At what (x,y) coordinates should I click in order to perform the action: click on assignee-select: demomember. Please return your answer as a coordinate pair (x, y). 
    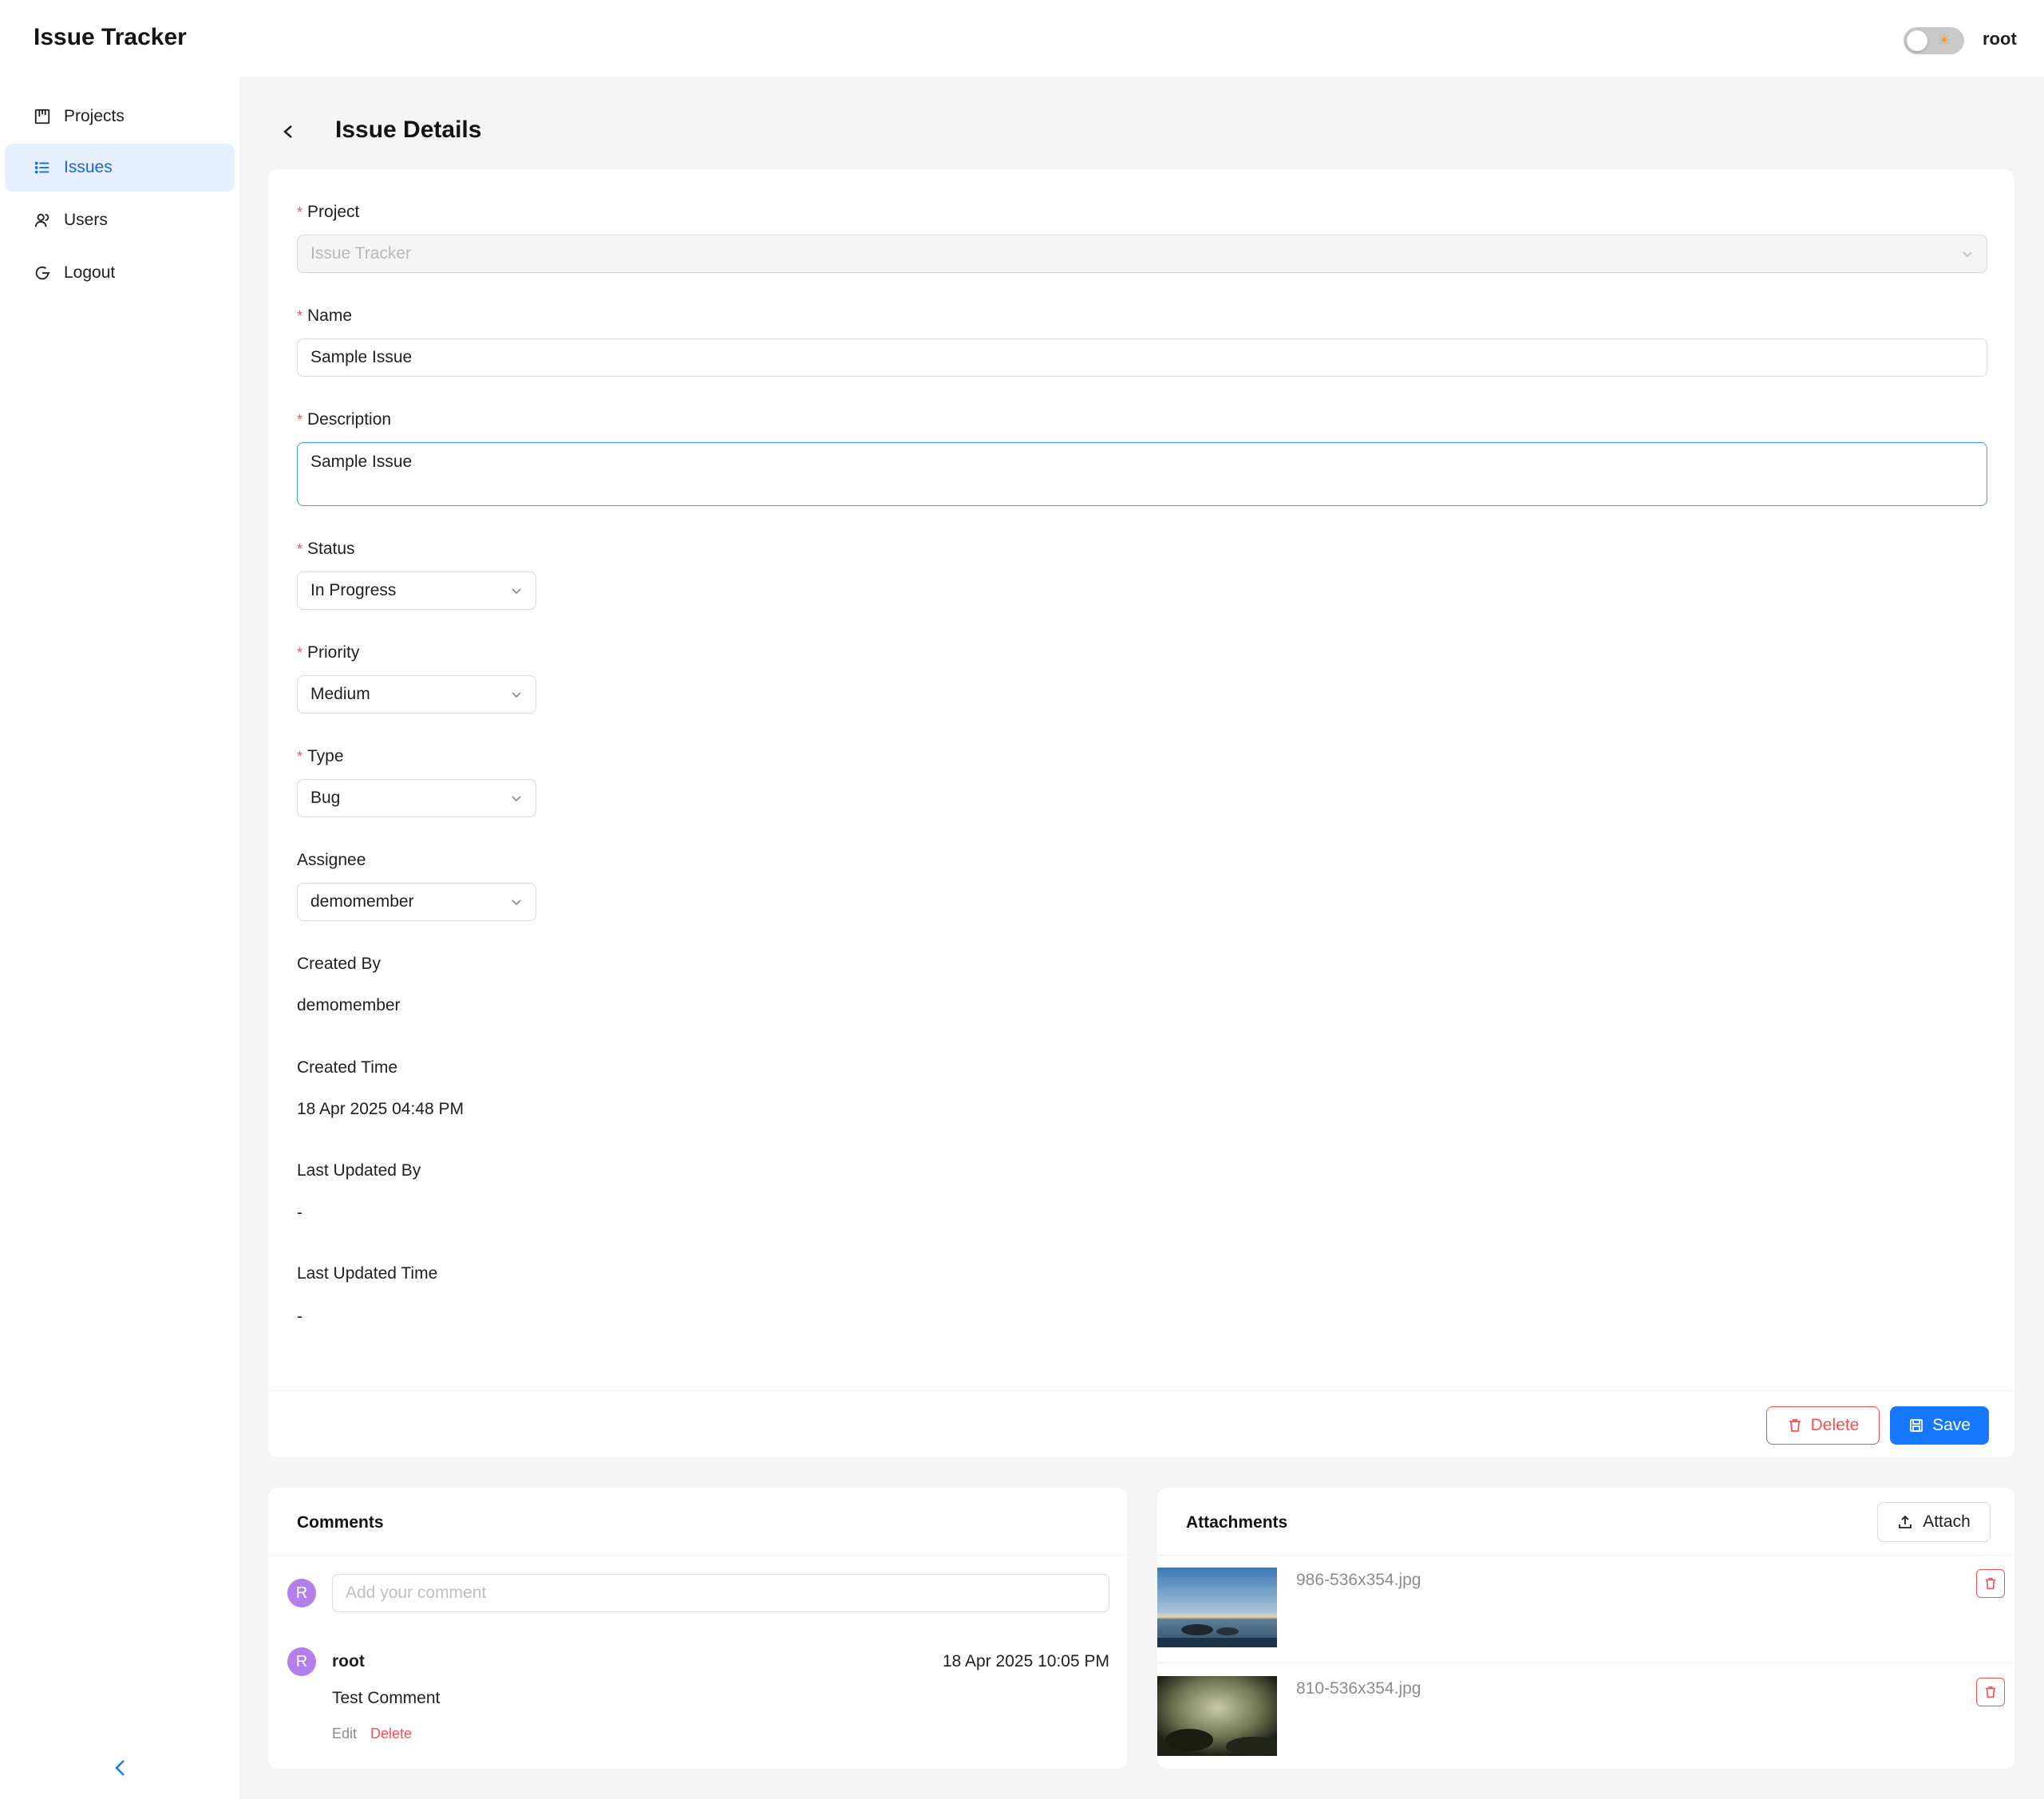
    Looking at the image, I should click on (416, 902).